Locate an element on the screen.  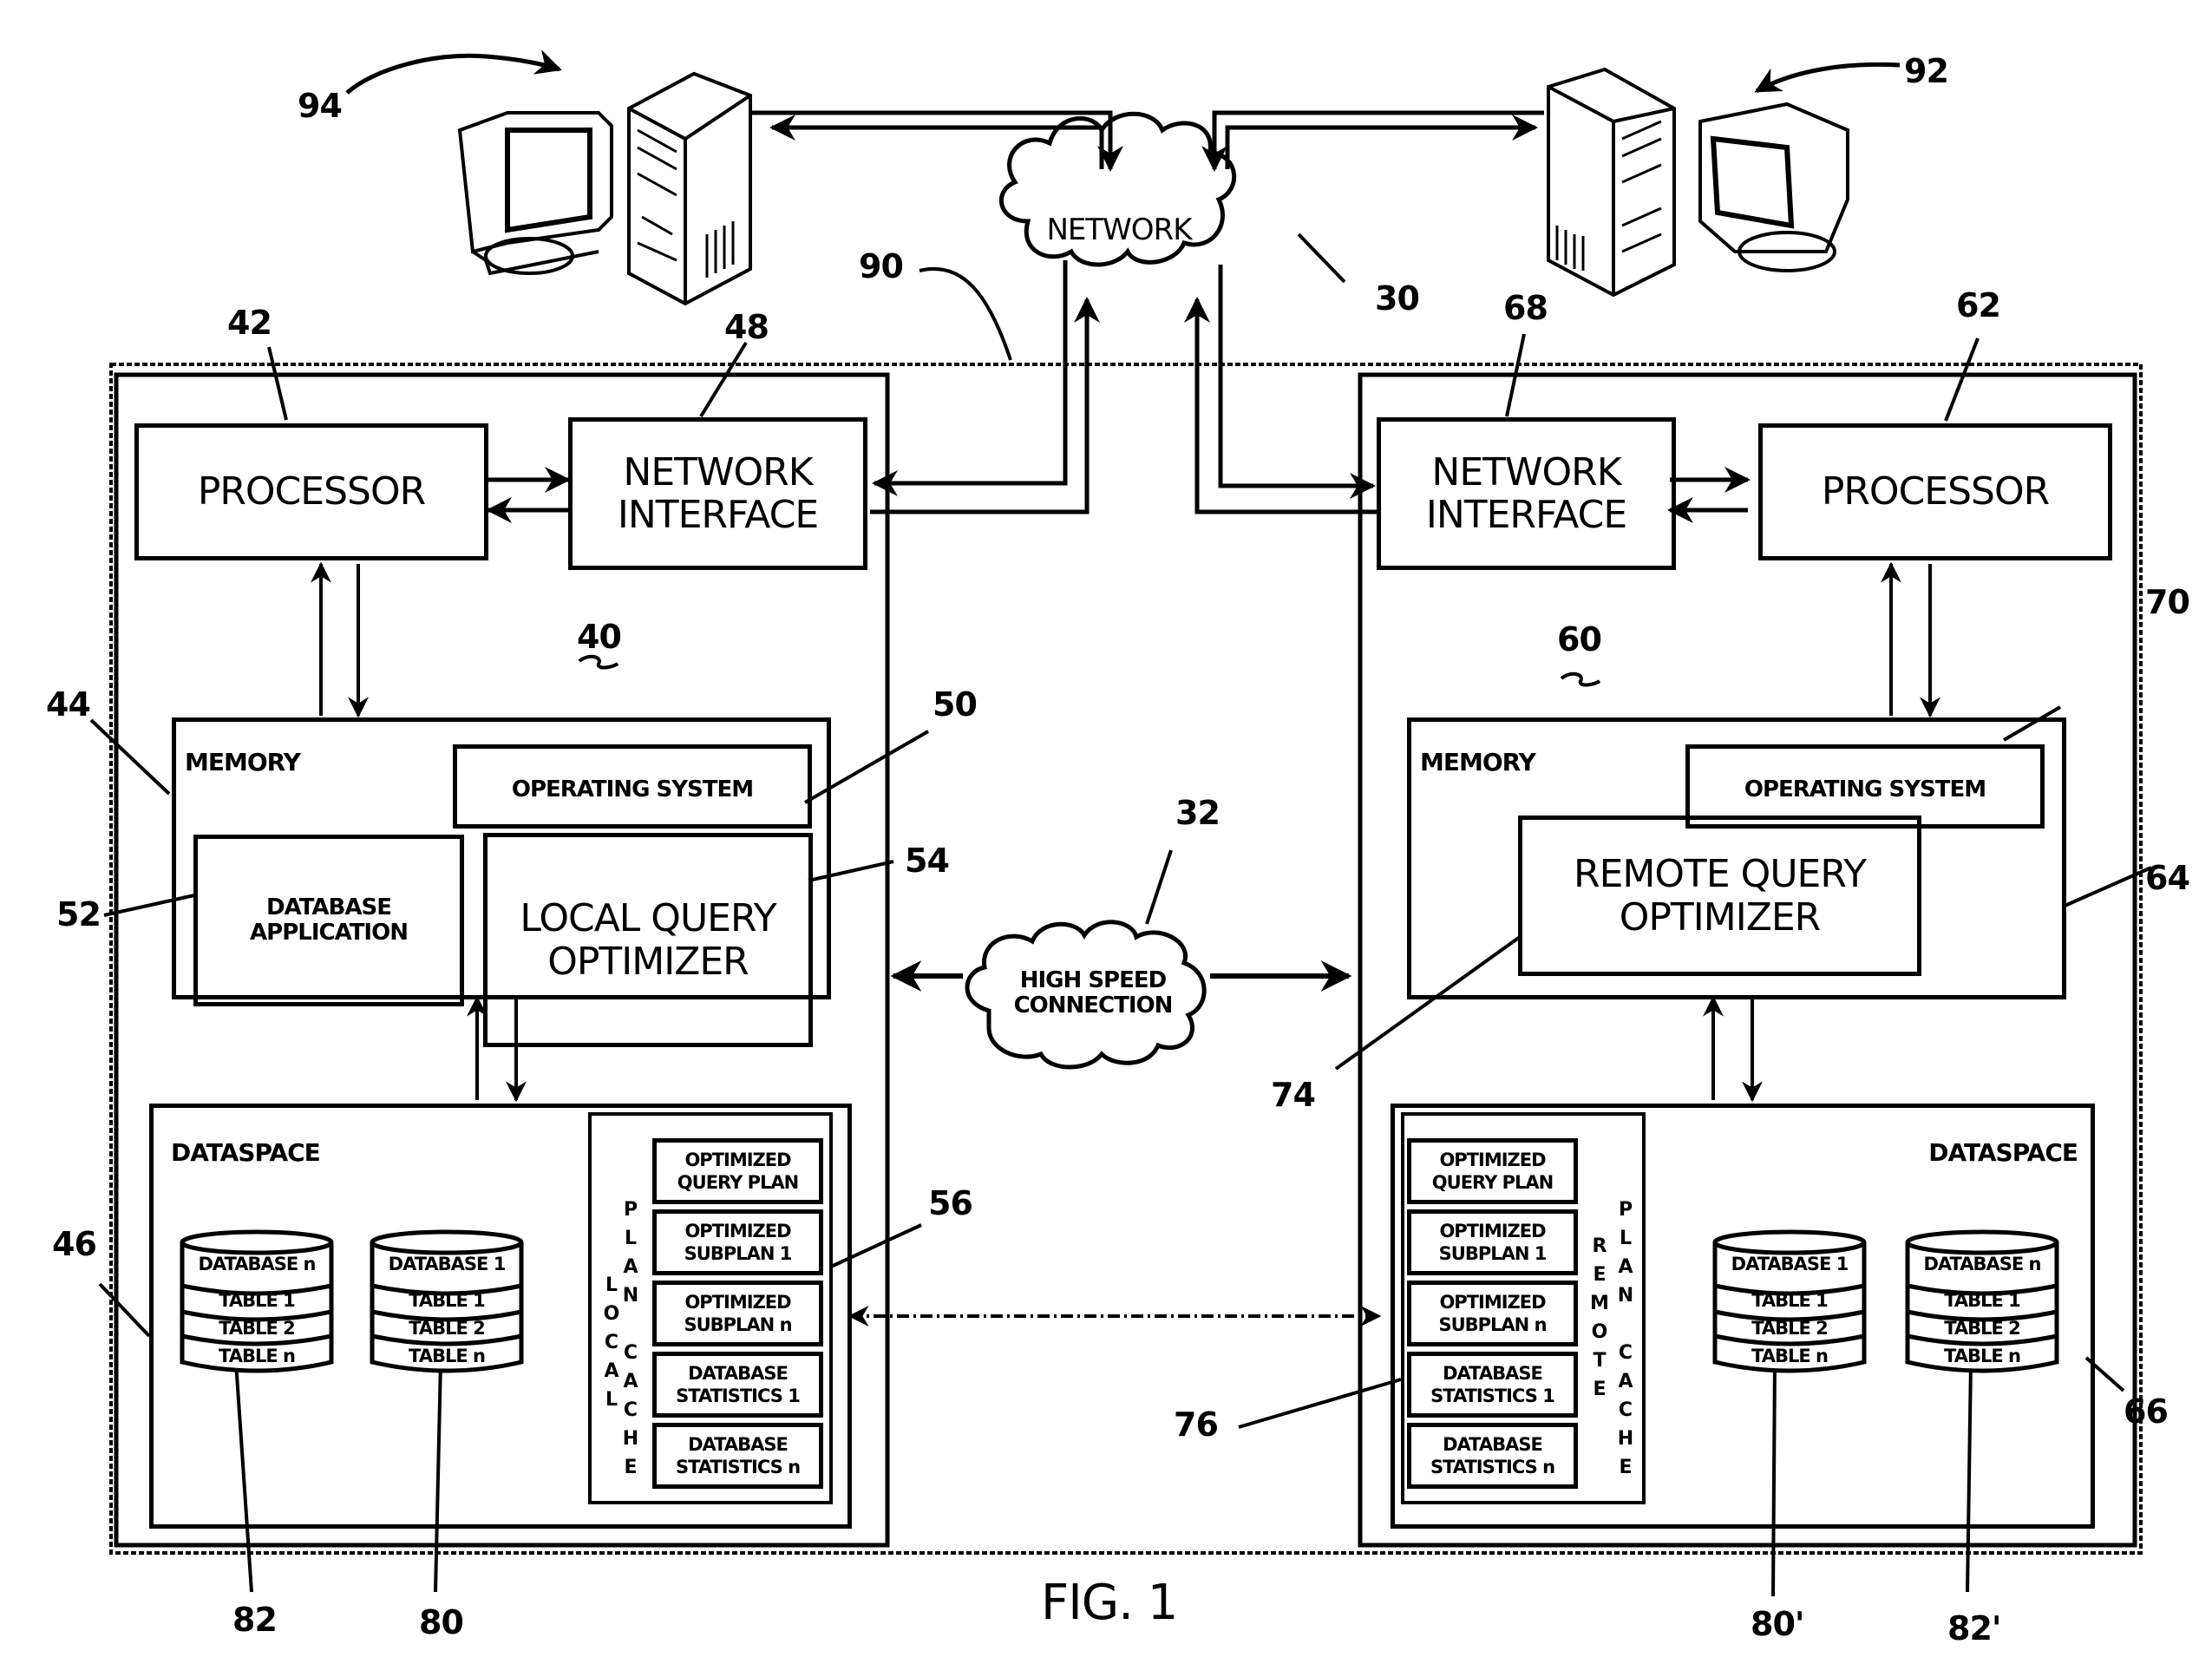
left-client-ref-leader is located at coordinates (453, 72).